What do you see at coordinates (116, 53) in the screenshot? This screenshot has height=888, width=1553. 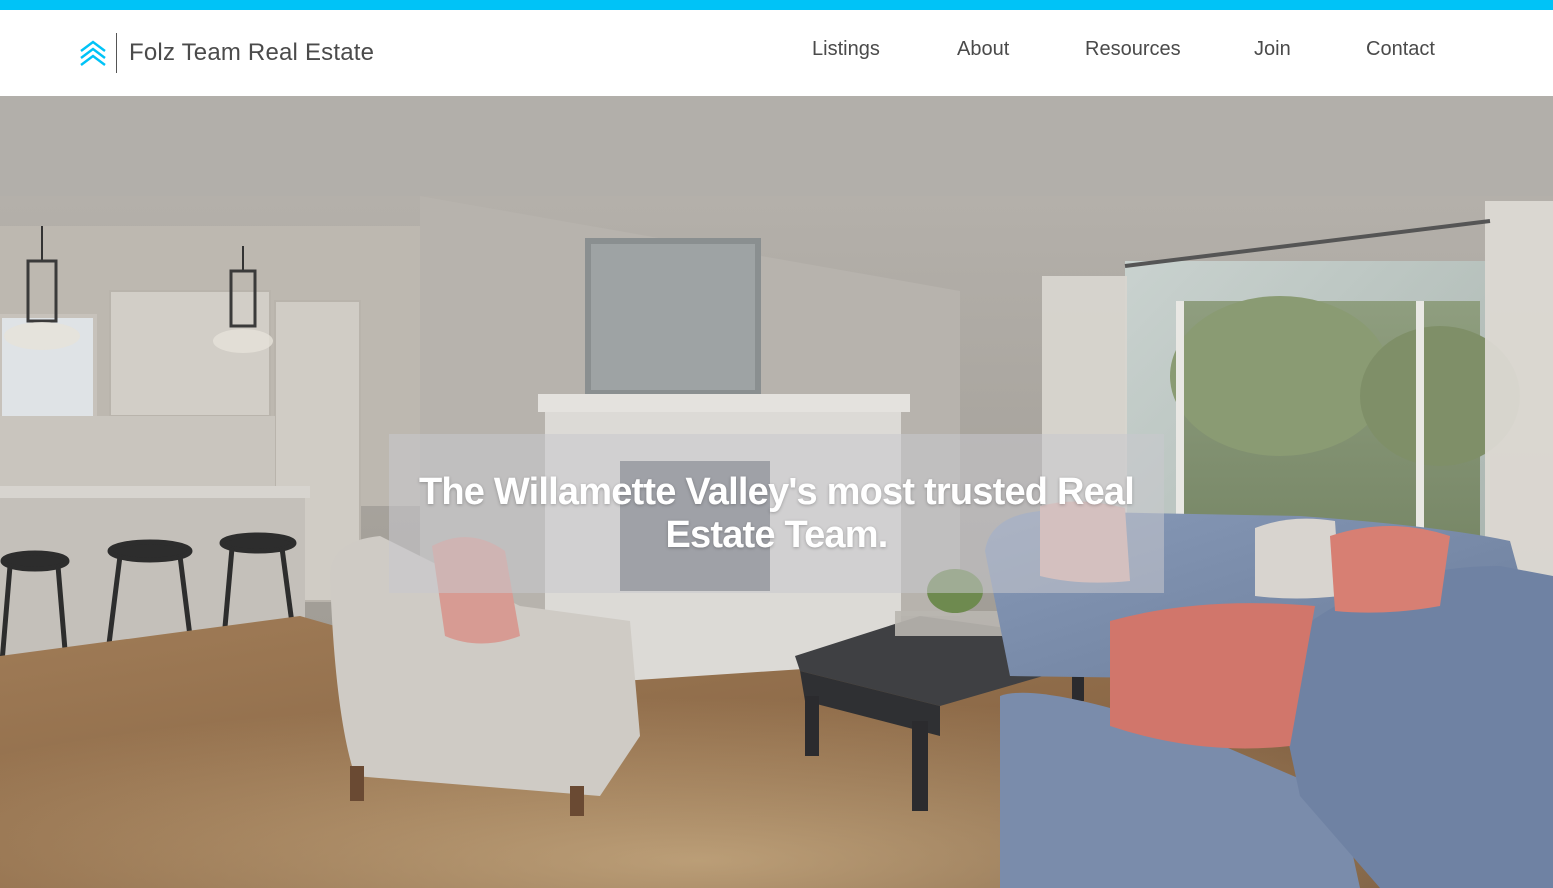 I see `brand-divider` at bounding box center [116, 53].